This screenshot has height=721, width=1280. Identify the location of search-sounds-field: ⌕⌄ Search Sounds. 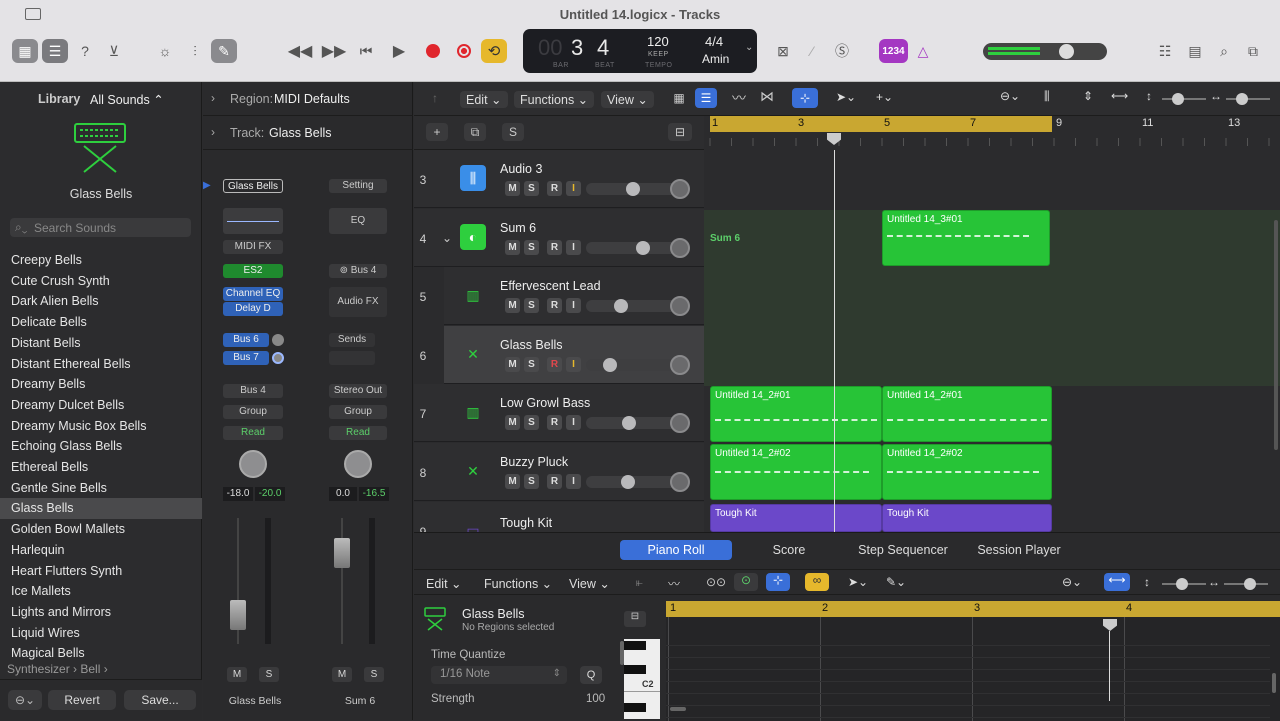
(100, 227).